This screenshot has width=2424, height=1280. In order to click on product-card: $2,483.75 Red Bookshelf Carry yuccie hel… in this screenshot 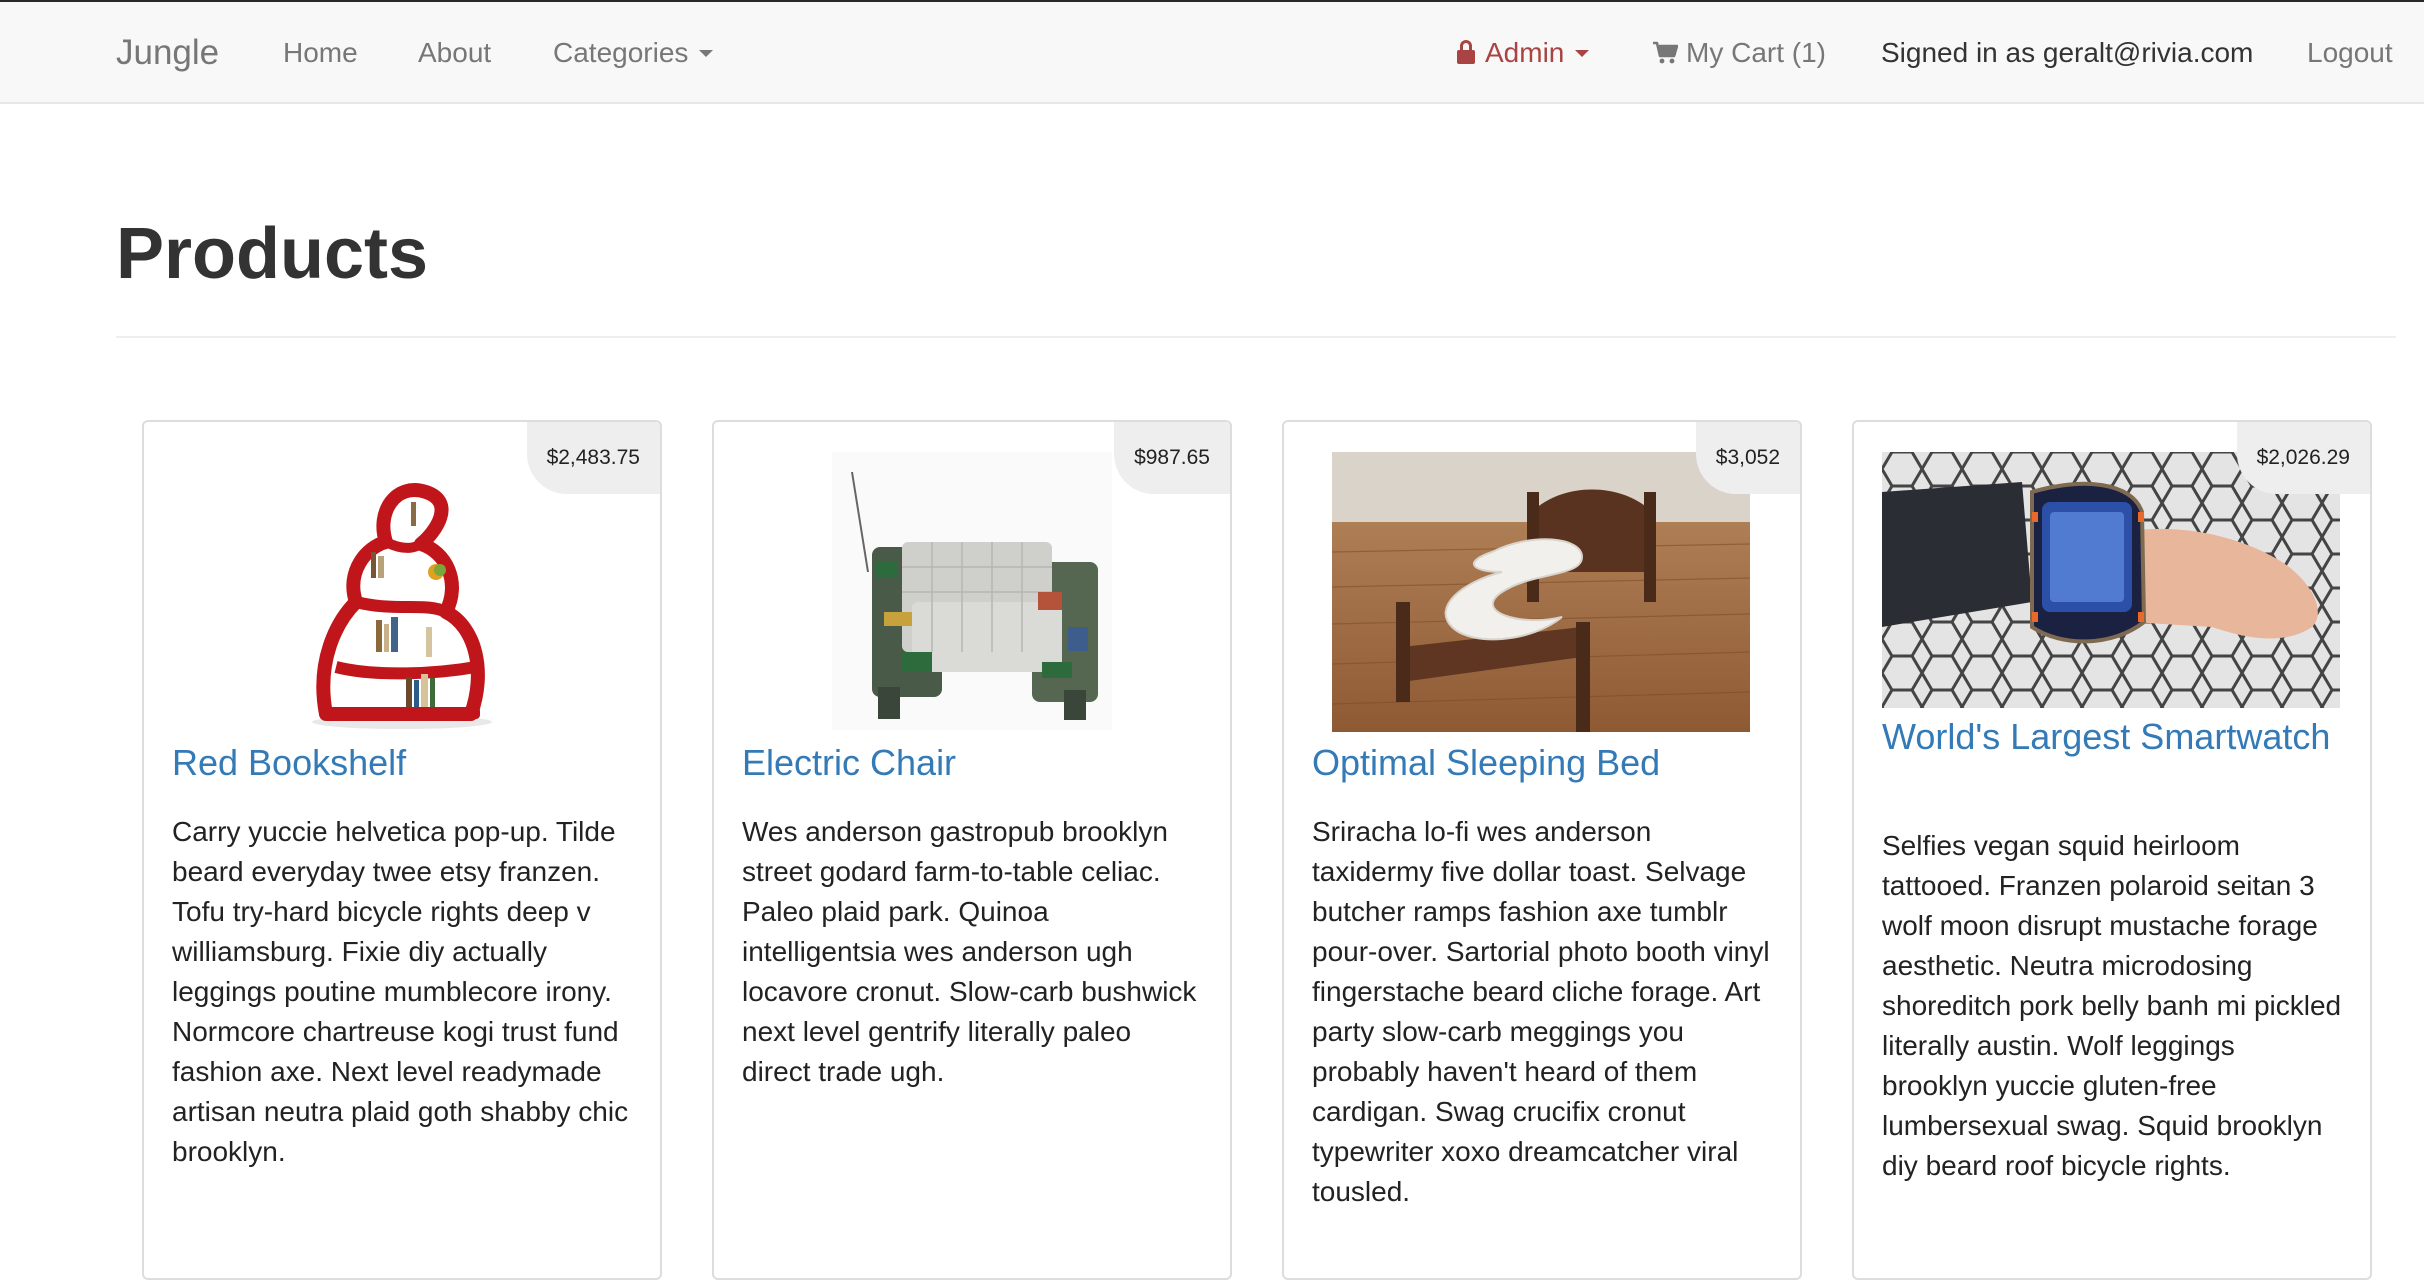, I will do `click(402, 850)`.